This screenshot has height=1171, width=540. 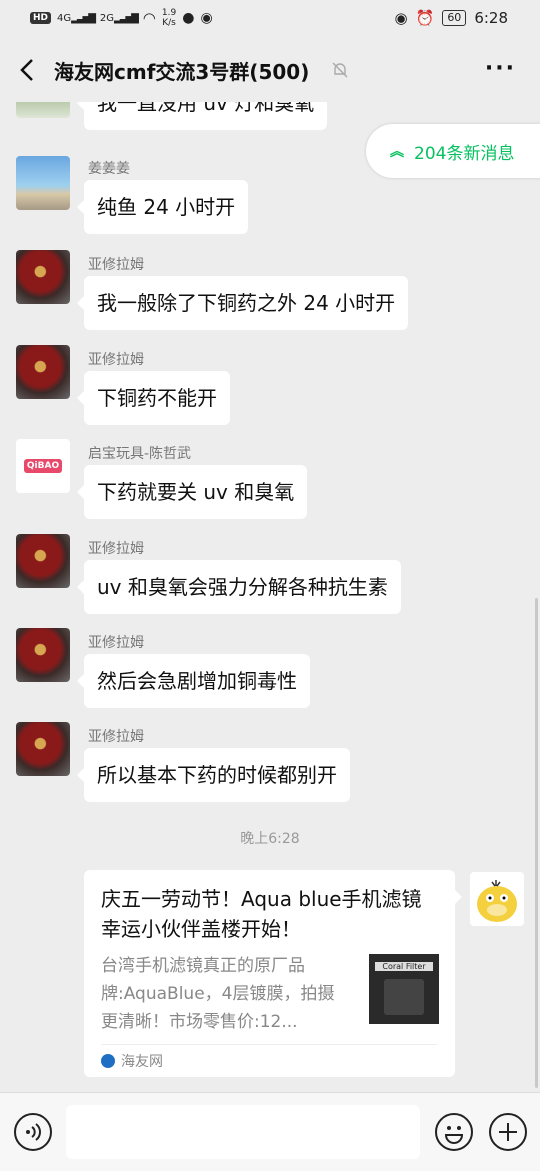 What do you see at coordinates (193, 681) in the screenshot?
I see `message-bubble: 然后会急剧增加铜毒性` at bounding box center [193, 681].